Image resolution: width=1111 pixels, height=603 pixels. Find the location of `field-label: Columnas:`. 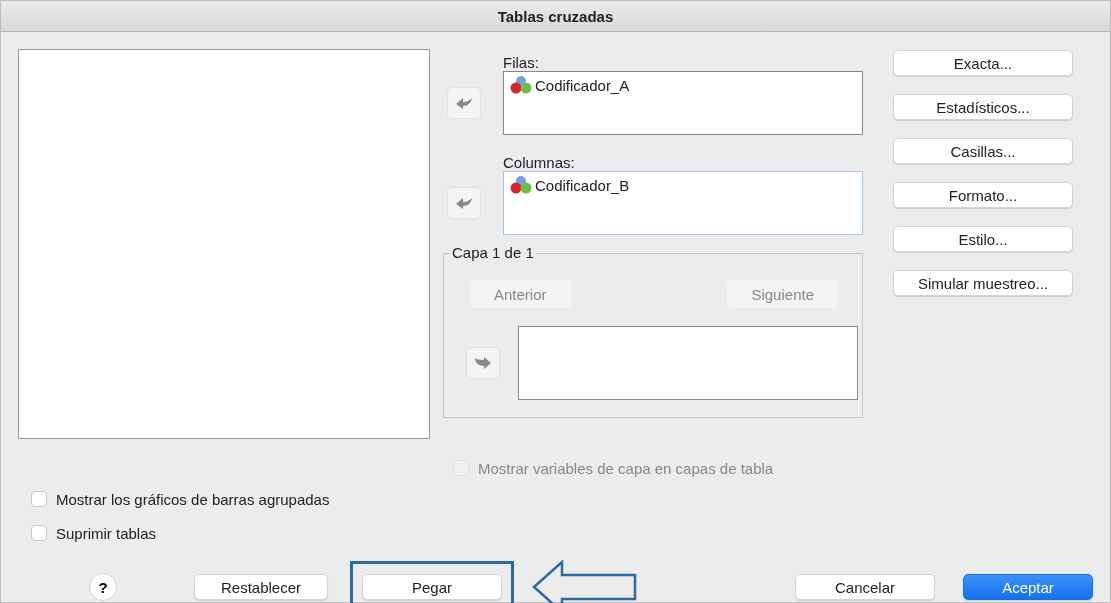

field-label: Columnas: is located at coordinates (539, 162).